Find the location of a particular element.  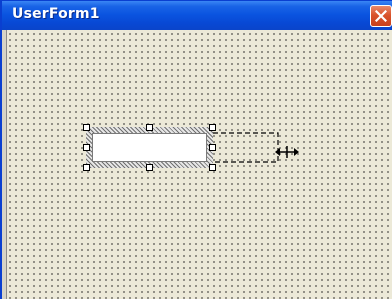

resize-handle-top-left is located at coordinates (86, 127).